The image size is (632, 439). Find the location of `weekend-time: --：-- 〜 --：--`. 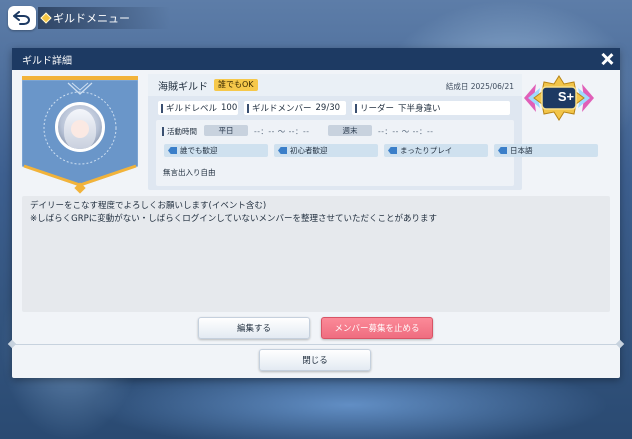

weekend-time: --：-- 〜 --：-- is located at coordinates (406, 131).